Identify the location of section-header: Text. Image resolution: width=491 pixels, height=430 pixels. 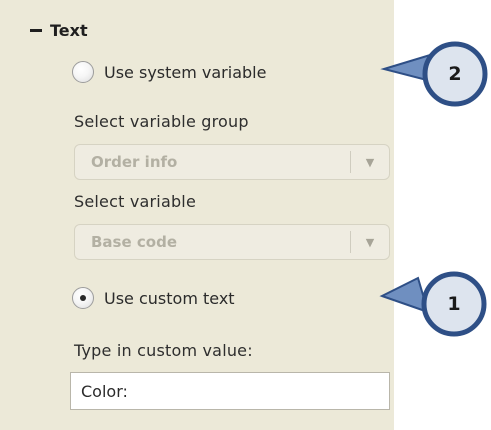
(59, 30).